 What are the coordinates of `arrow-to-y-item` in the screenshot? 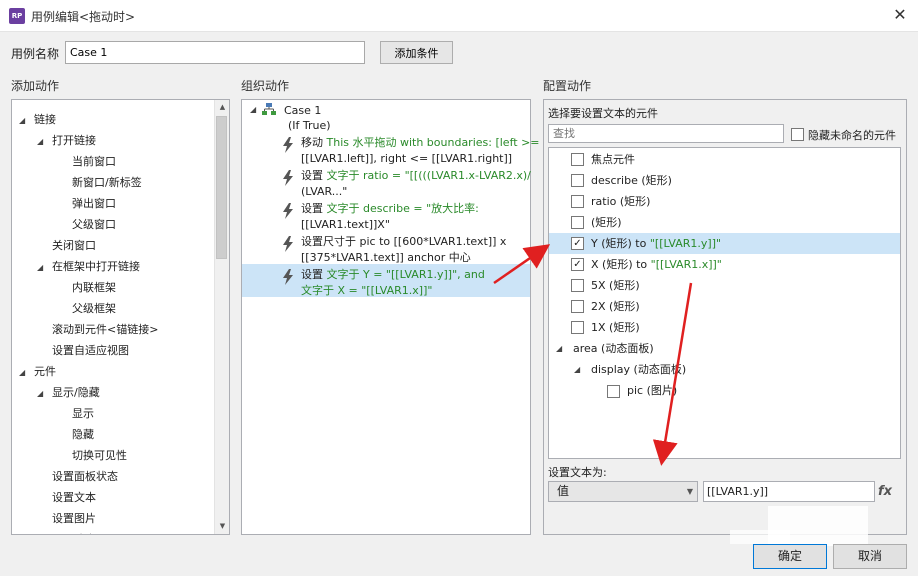 It's located at (522, 264).